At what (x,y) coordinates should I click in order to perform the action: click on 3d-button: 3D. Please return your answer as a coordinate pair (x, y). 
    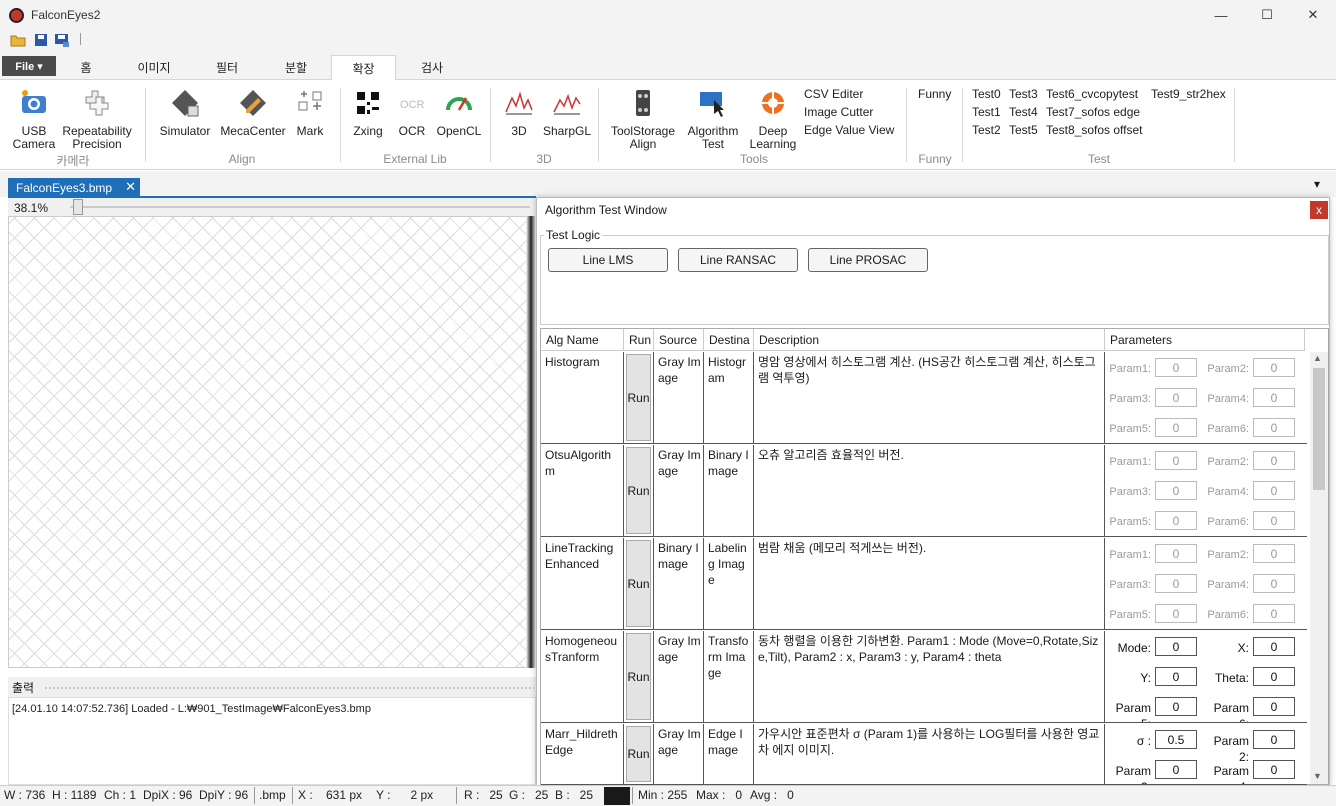
    Looking at the image, I should click on (519, 113).